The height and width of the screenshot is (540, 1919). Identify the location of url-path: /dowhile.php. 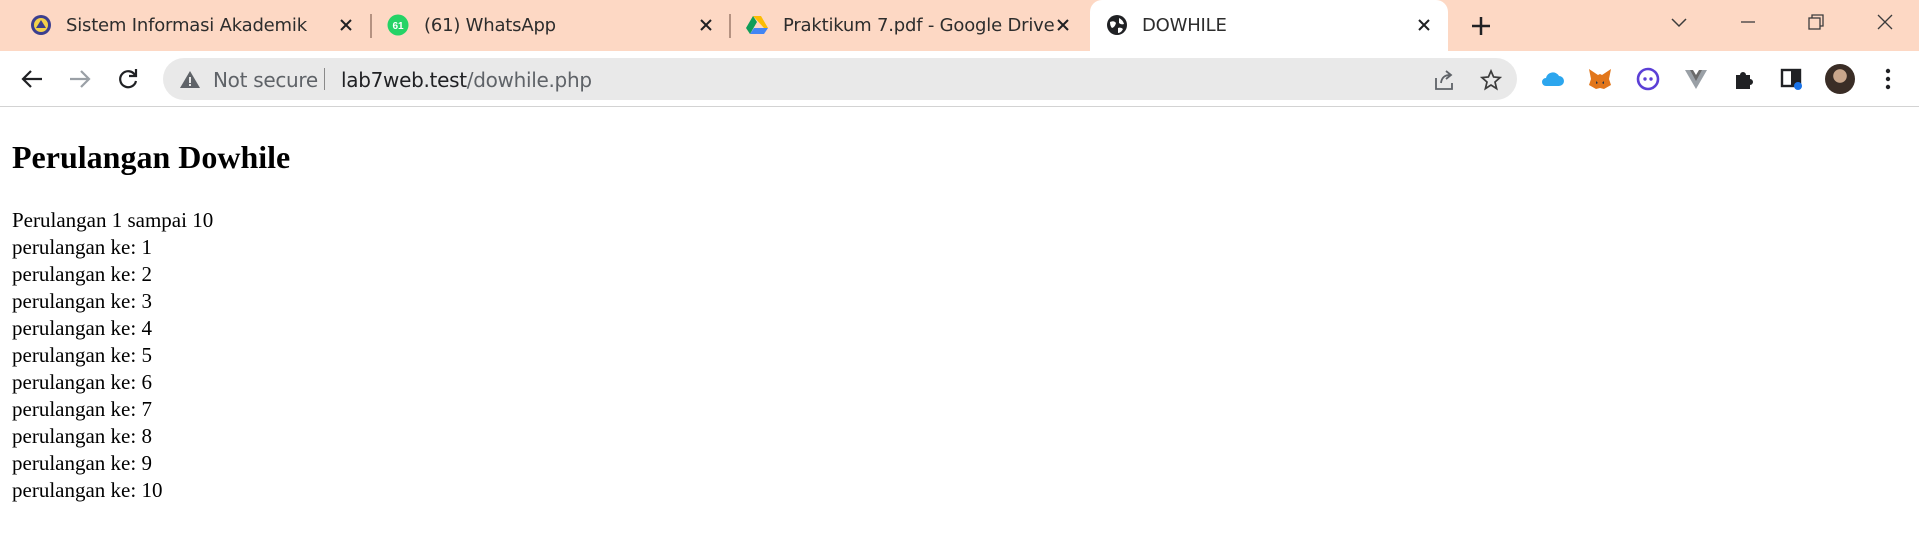
(529, 80).